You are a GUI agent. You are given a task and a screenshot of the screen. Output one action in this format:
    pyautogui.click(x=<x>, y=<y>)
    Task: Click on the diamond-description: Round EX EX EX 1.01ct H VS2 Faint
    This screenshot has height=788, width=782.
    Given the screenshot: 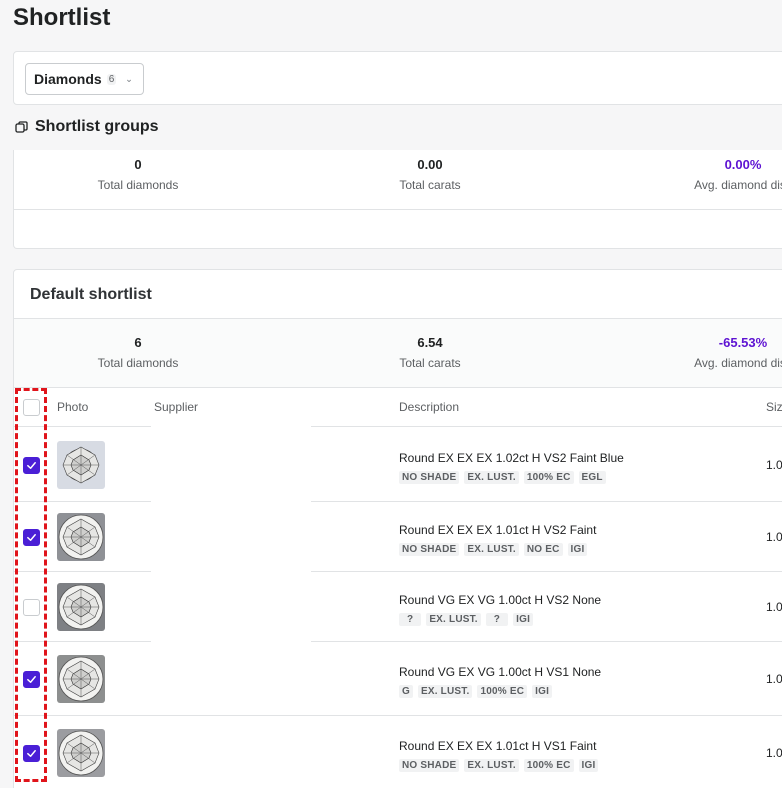 What is the action you would take?
    pyautogui.click(x=498, y=530)
    